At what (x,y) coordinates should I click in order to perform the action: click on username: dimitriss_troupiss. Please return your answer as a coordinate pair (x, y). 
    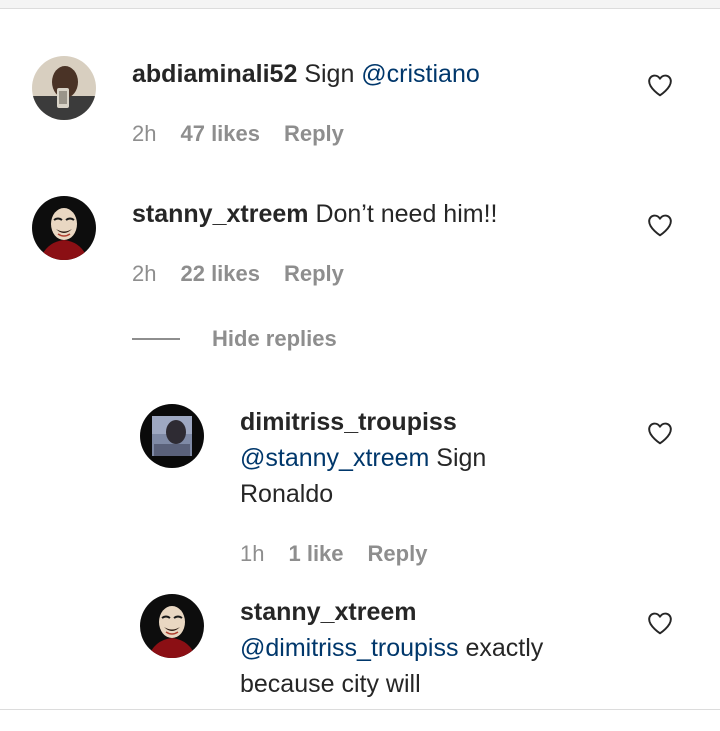
    Looking at the image, I should click on (363, 422).